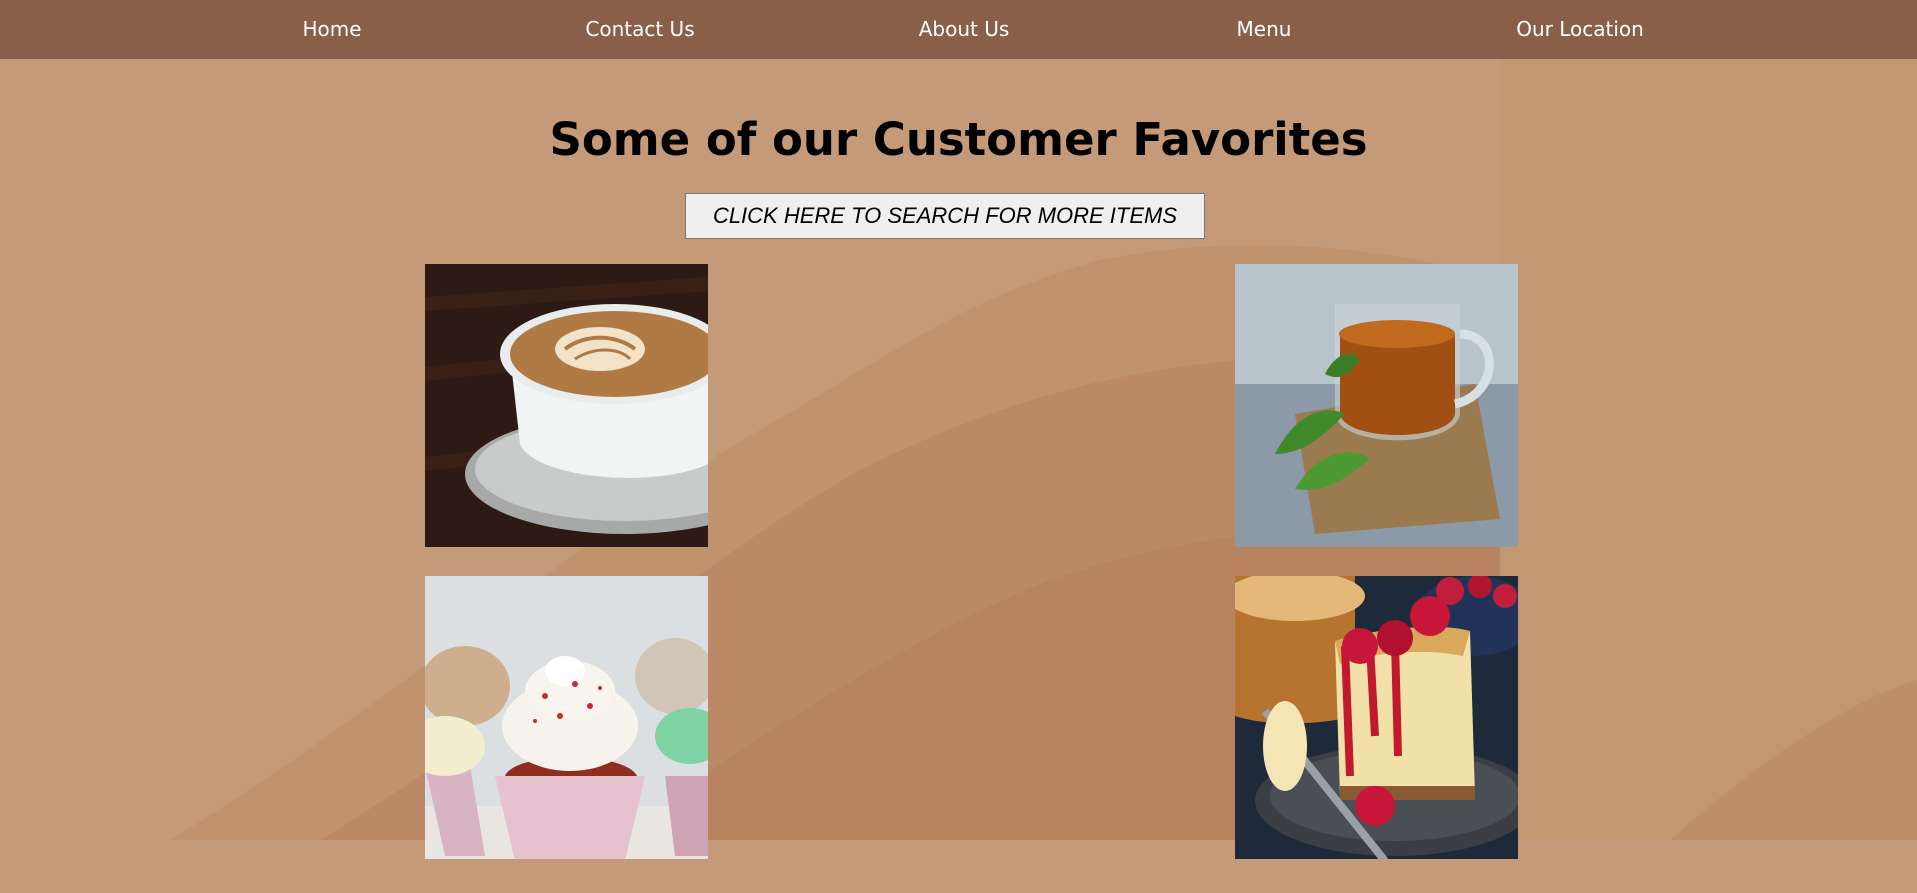  I want to click on page-title: Some of our Customer Favorites, so click(958, 139).